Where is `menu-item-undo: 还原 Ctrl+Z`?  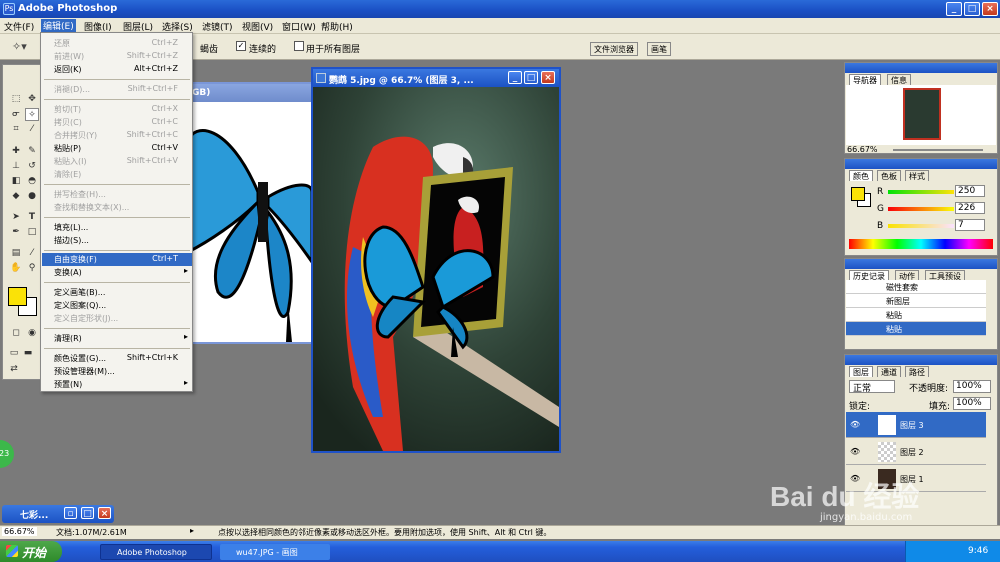
menu-item-undo: 还原 Ctrl+Z is located at coordinates (117, 43).